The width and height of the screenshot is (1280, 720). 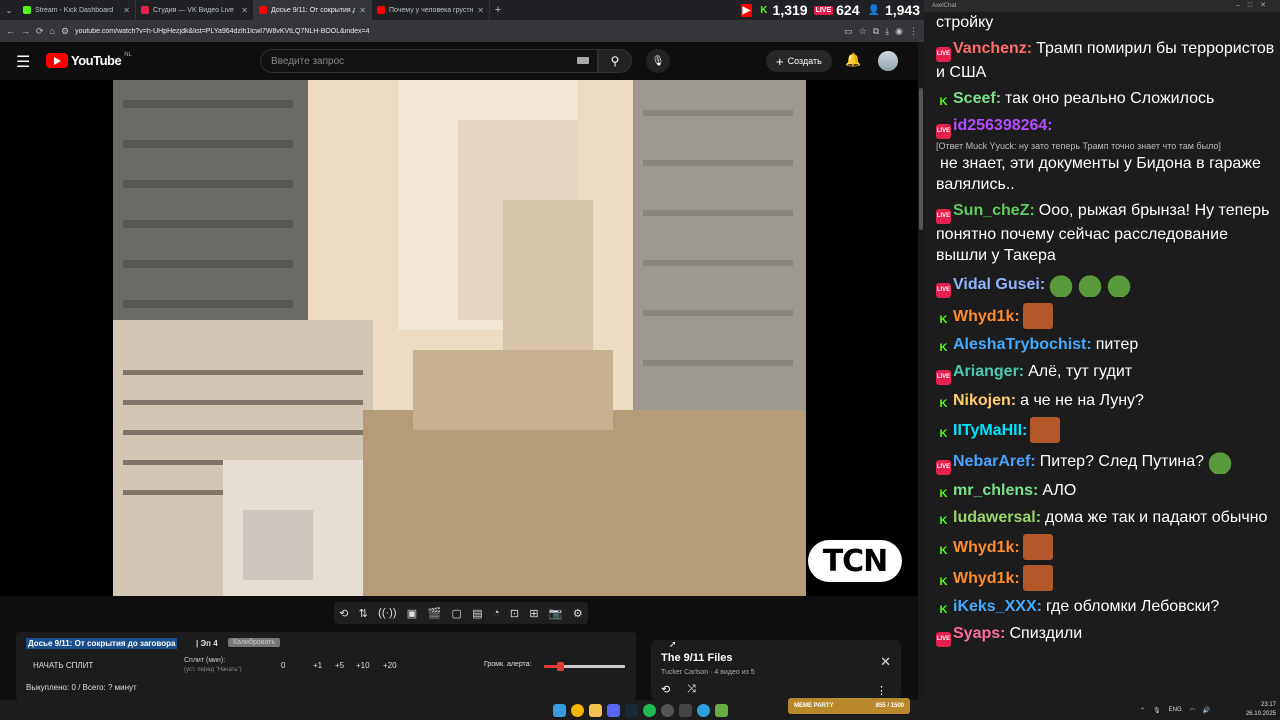 What do you see at coordinates (317, 665) in the screenshot?
I see `add-1-button: +1` at bounding box center [317, 665].